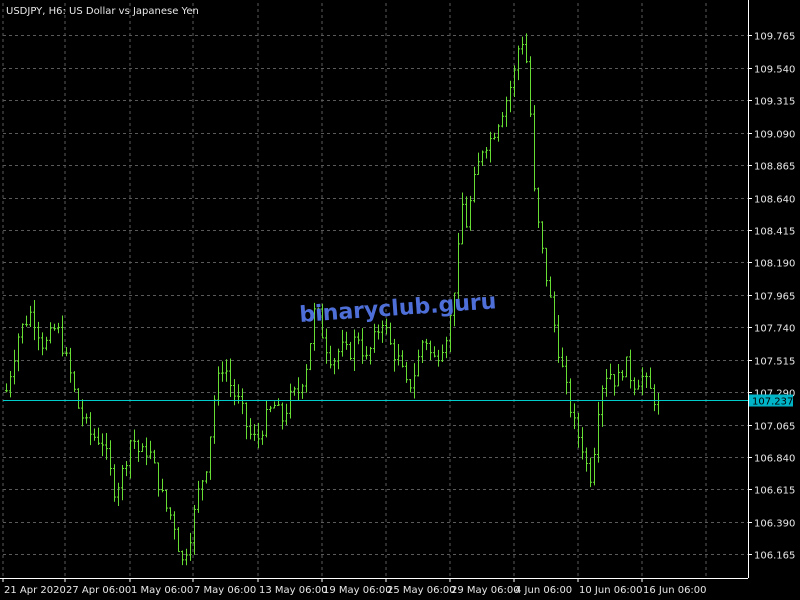 This screenshot has width=800, height=600. I want to click on x-tick-label: 4 Jun 06:00, so click(543, 590).